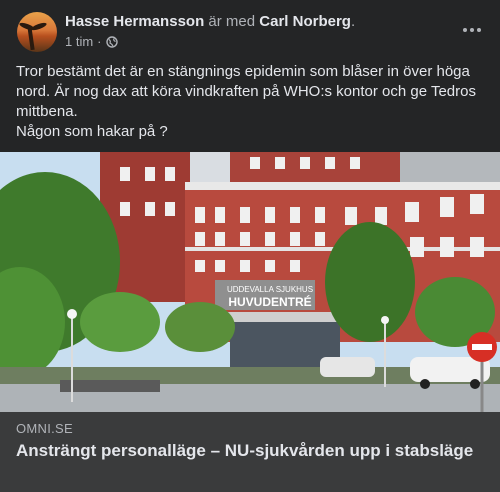 The image size is (500, 492). What do you see at coordinates (353, 21) in the screenshot?
I see `period: .` at bounding box center [353, 21].